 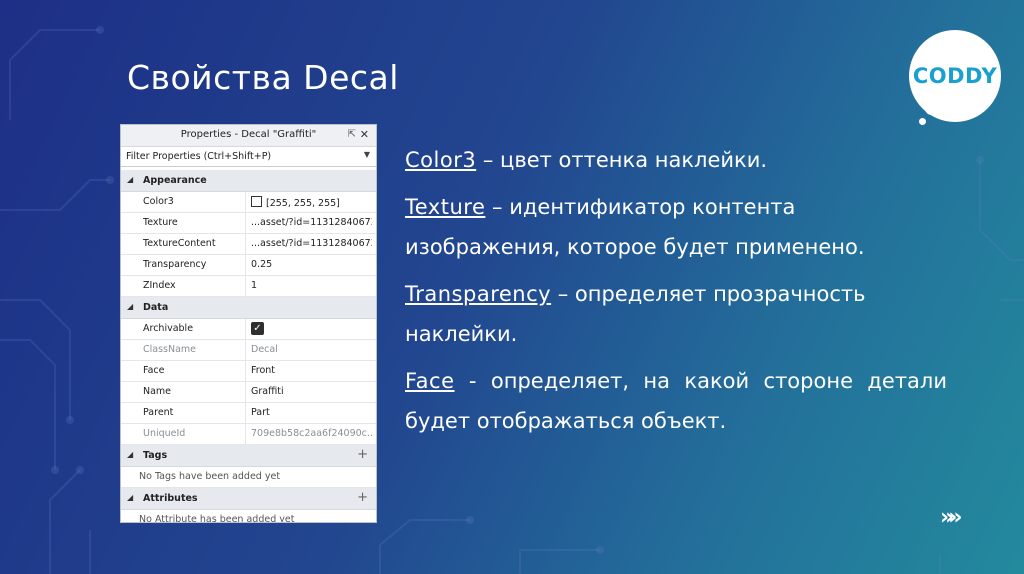 What do you see at coordinates (154, 370) in the screenshot?
I see `property-name: Face` at bounding box center [154, 370].